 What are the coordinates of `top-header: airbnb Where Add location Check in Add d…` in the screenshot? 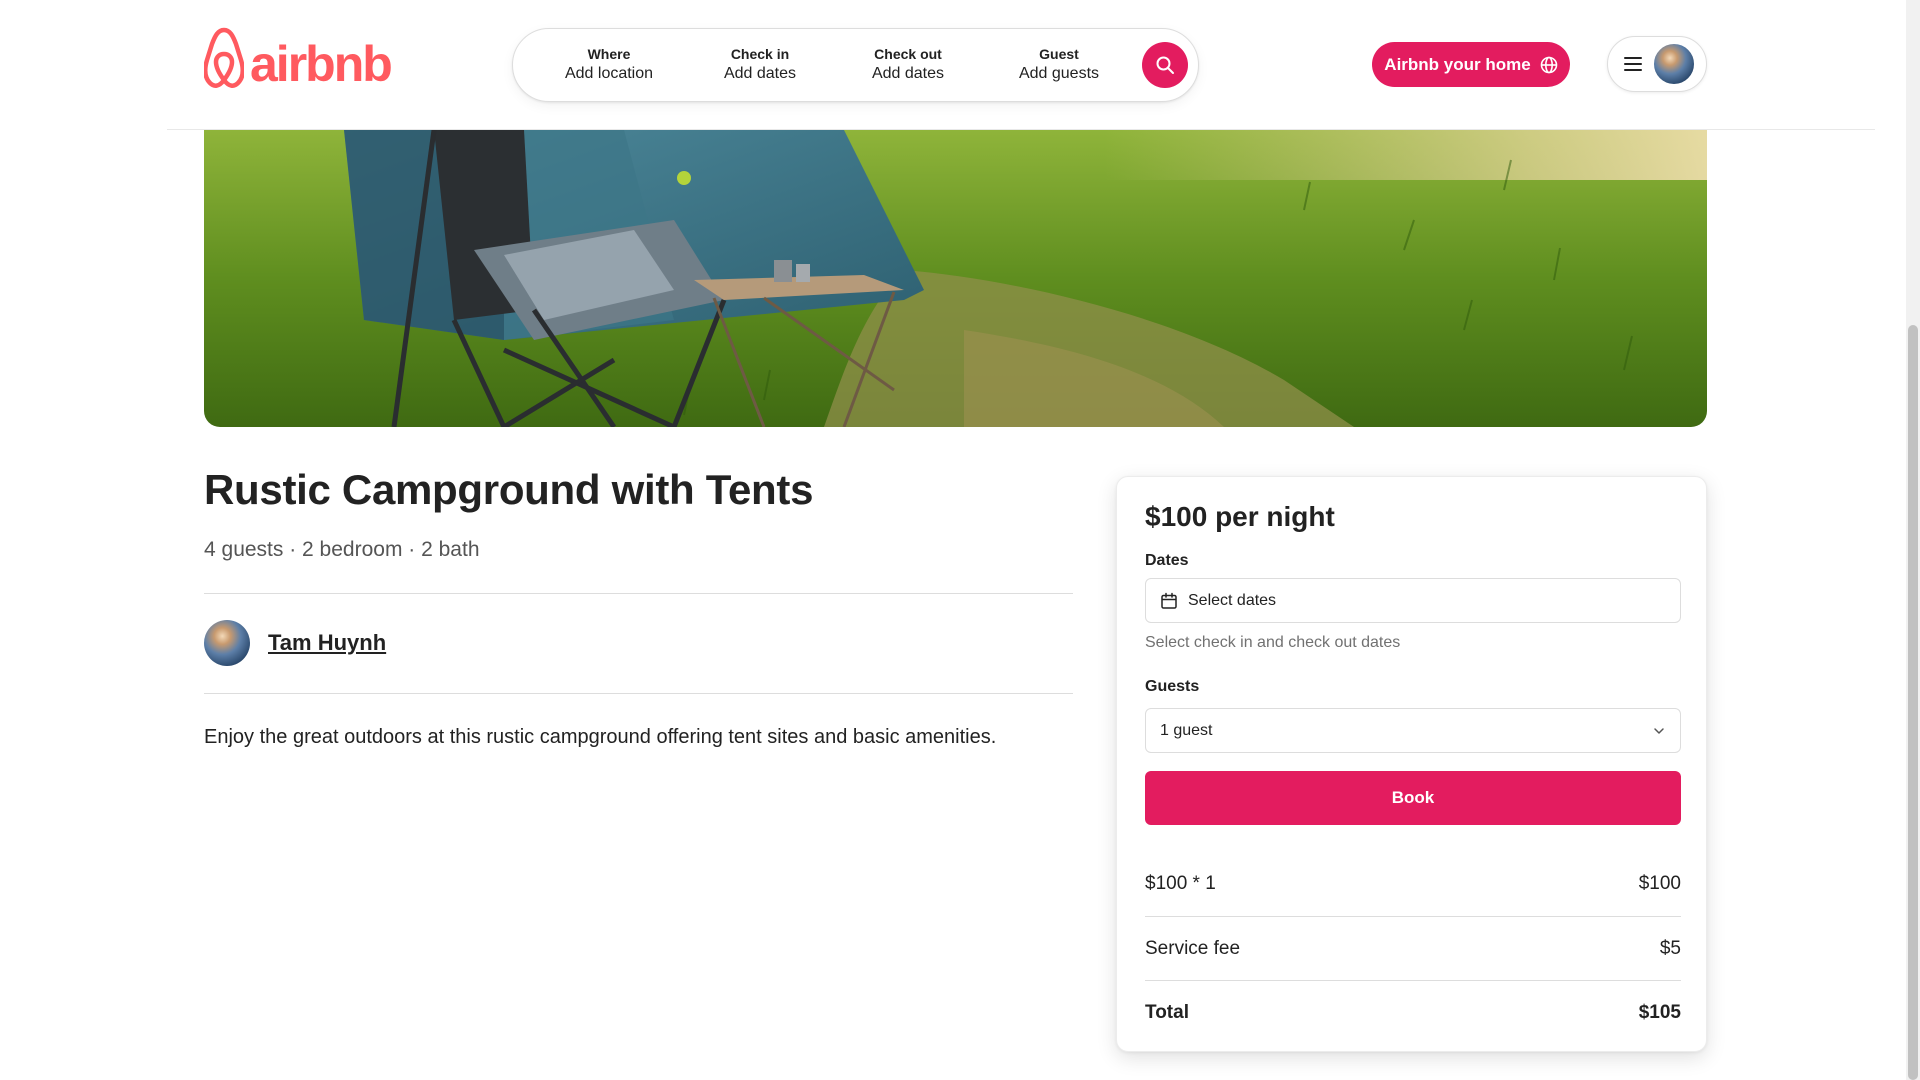 It's located at (1021, 65).